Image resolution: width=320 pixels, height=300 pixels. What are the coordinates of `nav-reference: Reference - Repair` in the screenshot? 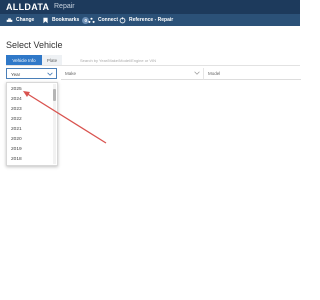 It's located at (146, 20).